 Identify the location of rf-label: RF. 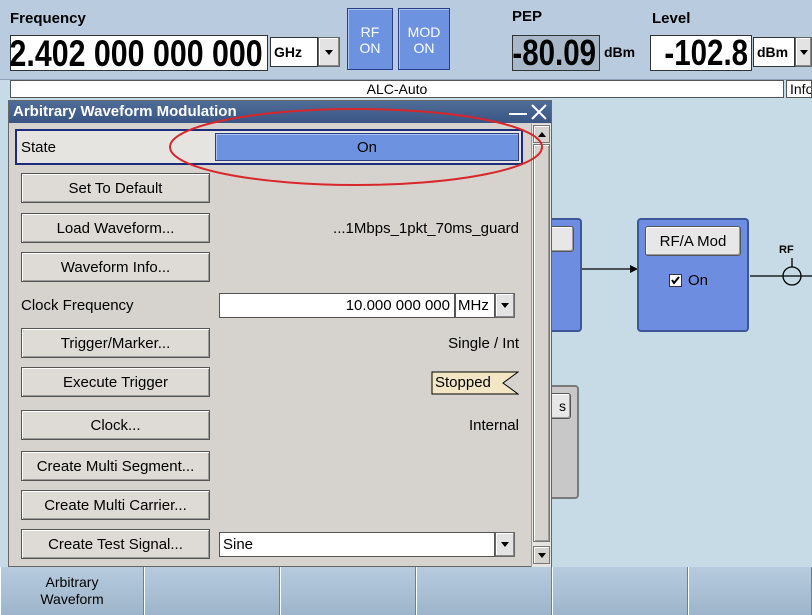
(370, 32).